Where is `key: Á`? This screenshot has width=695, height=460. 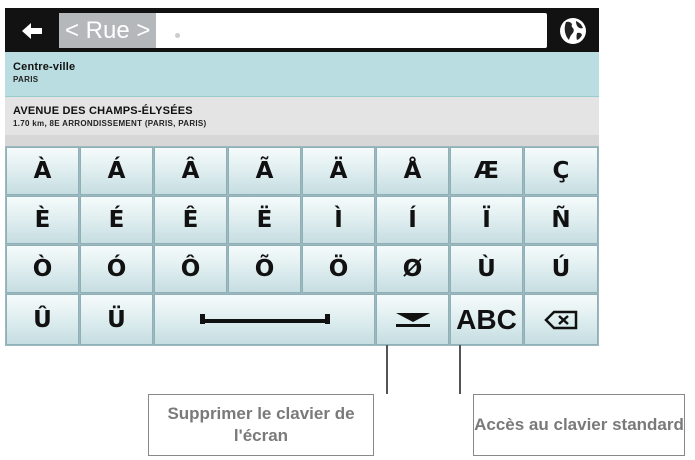
key: Á is located at coordinates (116, 171).